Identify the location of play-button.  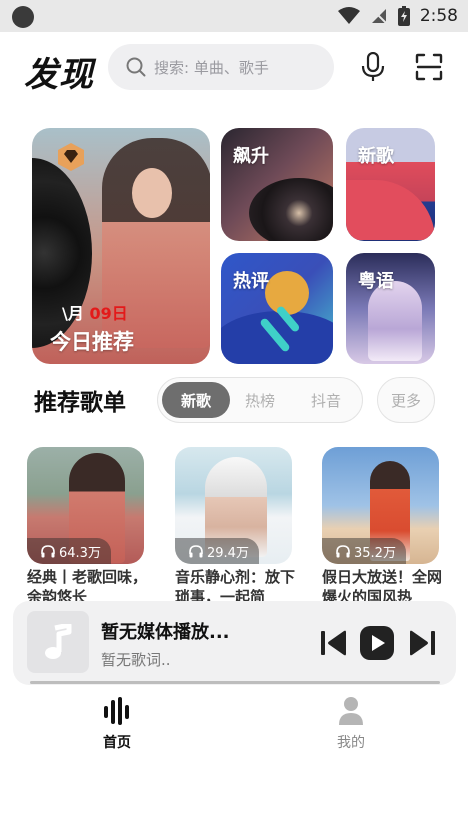
(377, 643).